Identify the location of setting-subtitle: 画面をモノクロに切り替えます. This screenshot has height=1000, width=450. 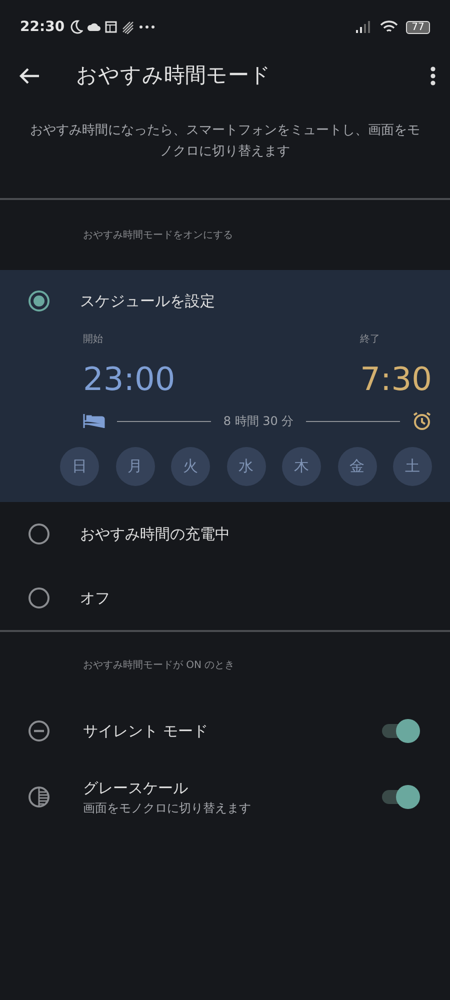
(167, 809).